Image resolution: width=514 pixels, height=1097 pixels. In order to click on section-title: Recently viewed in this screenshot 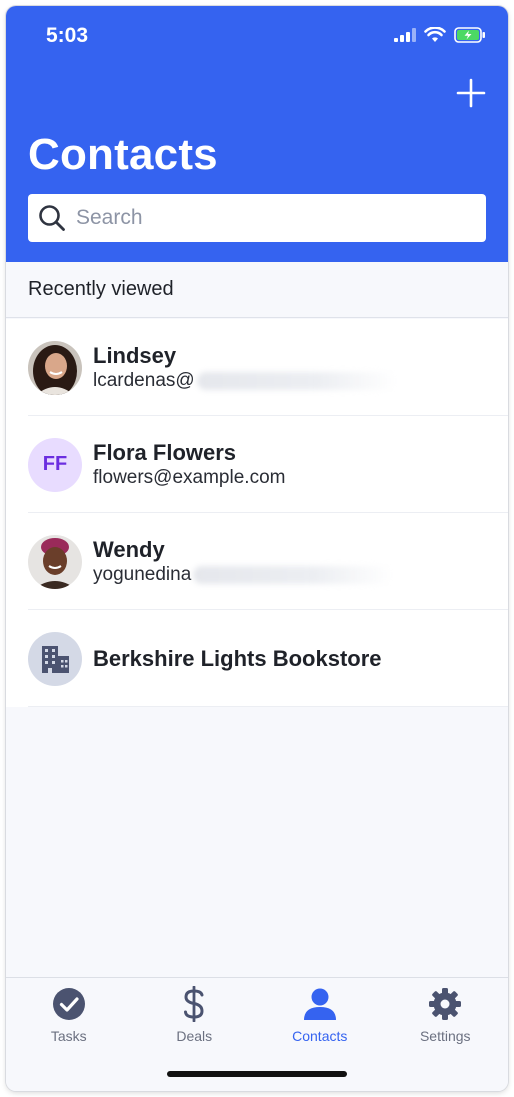, I will do `click(101, 289)`.